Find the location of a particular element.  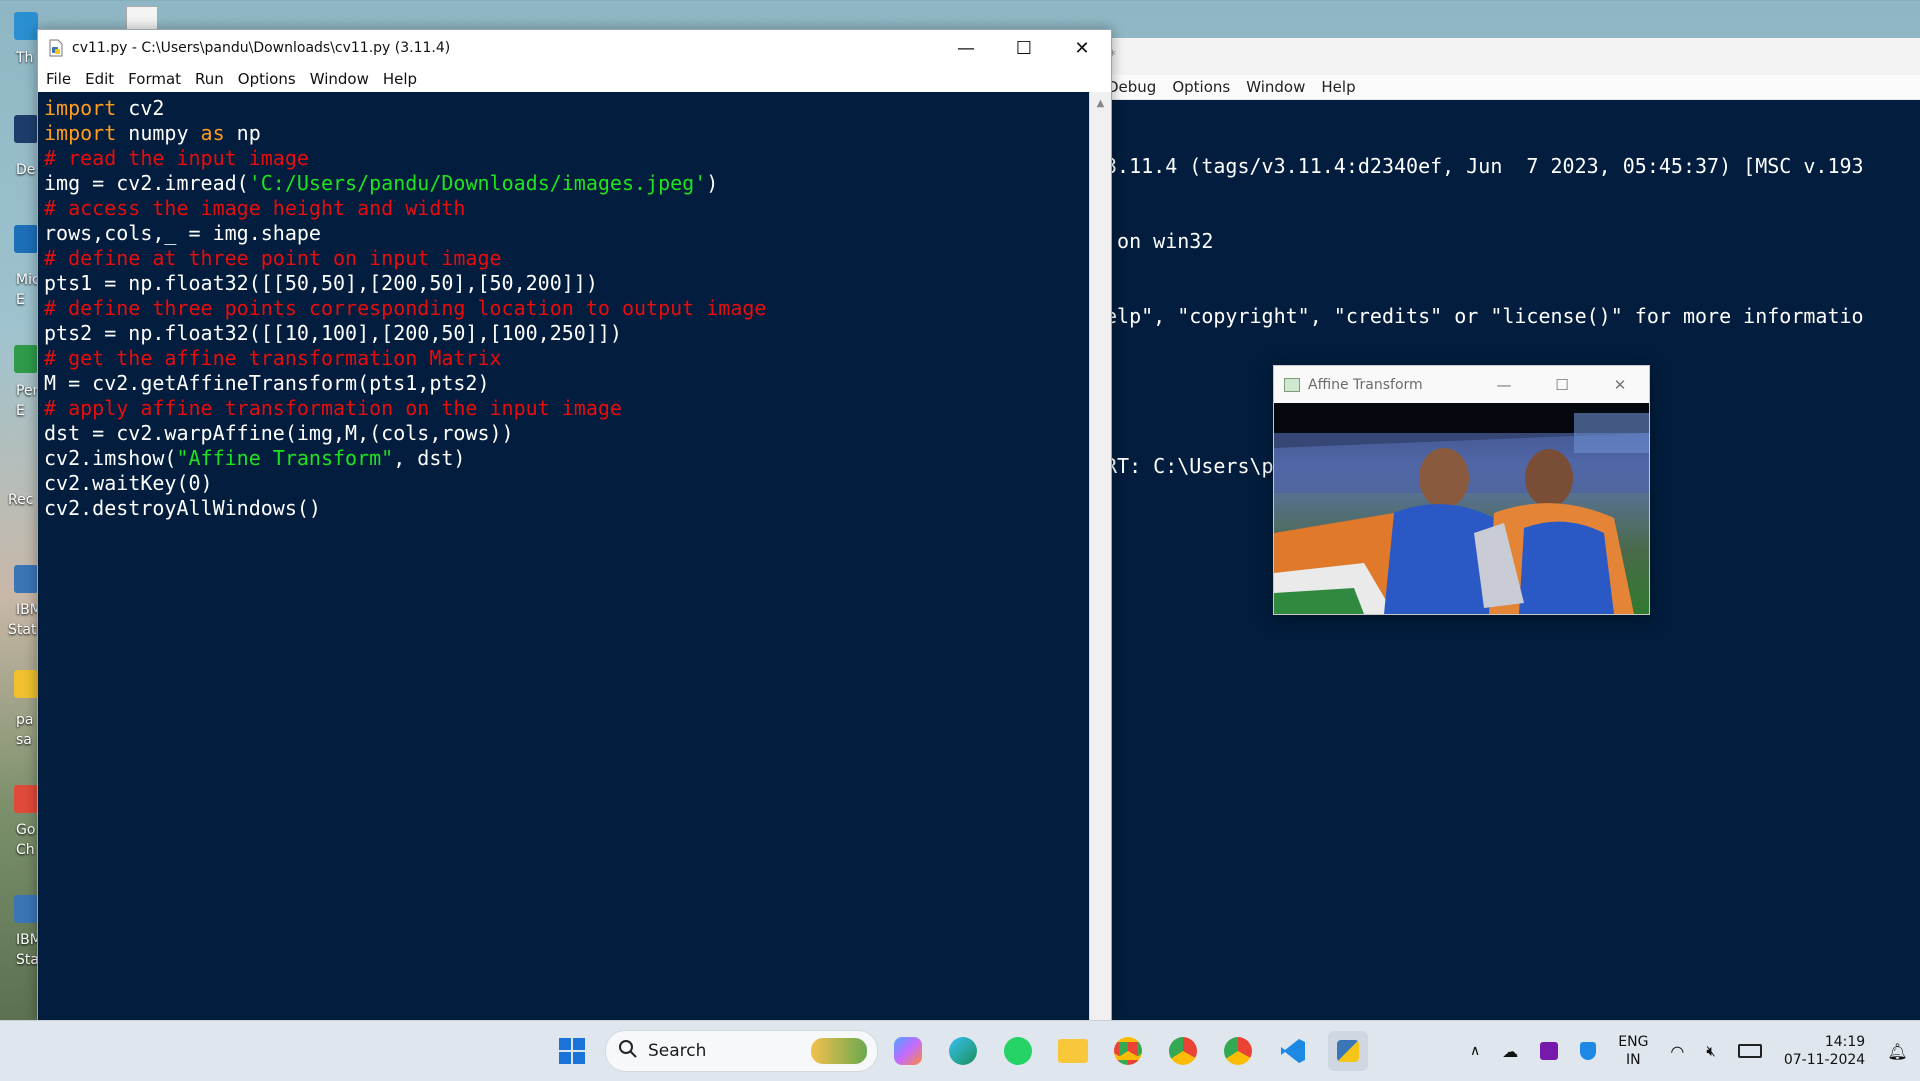

whatsapp-icon is located at coordinates (1018, 1051).